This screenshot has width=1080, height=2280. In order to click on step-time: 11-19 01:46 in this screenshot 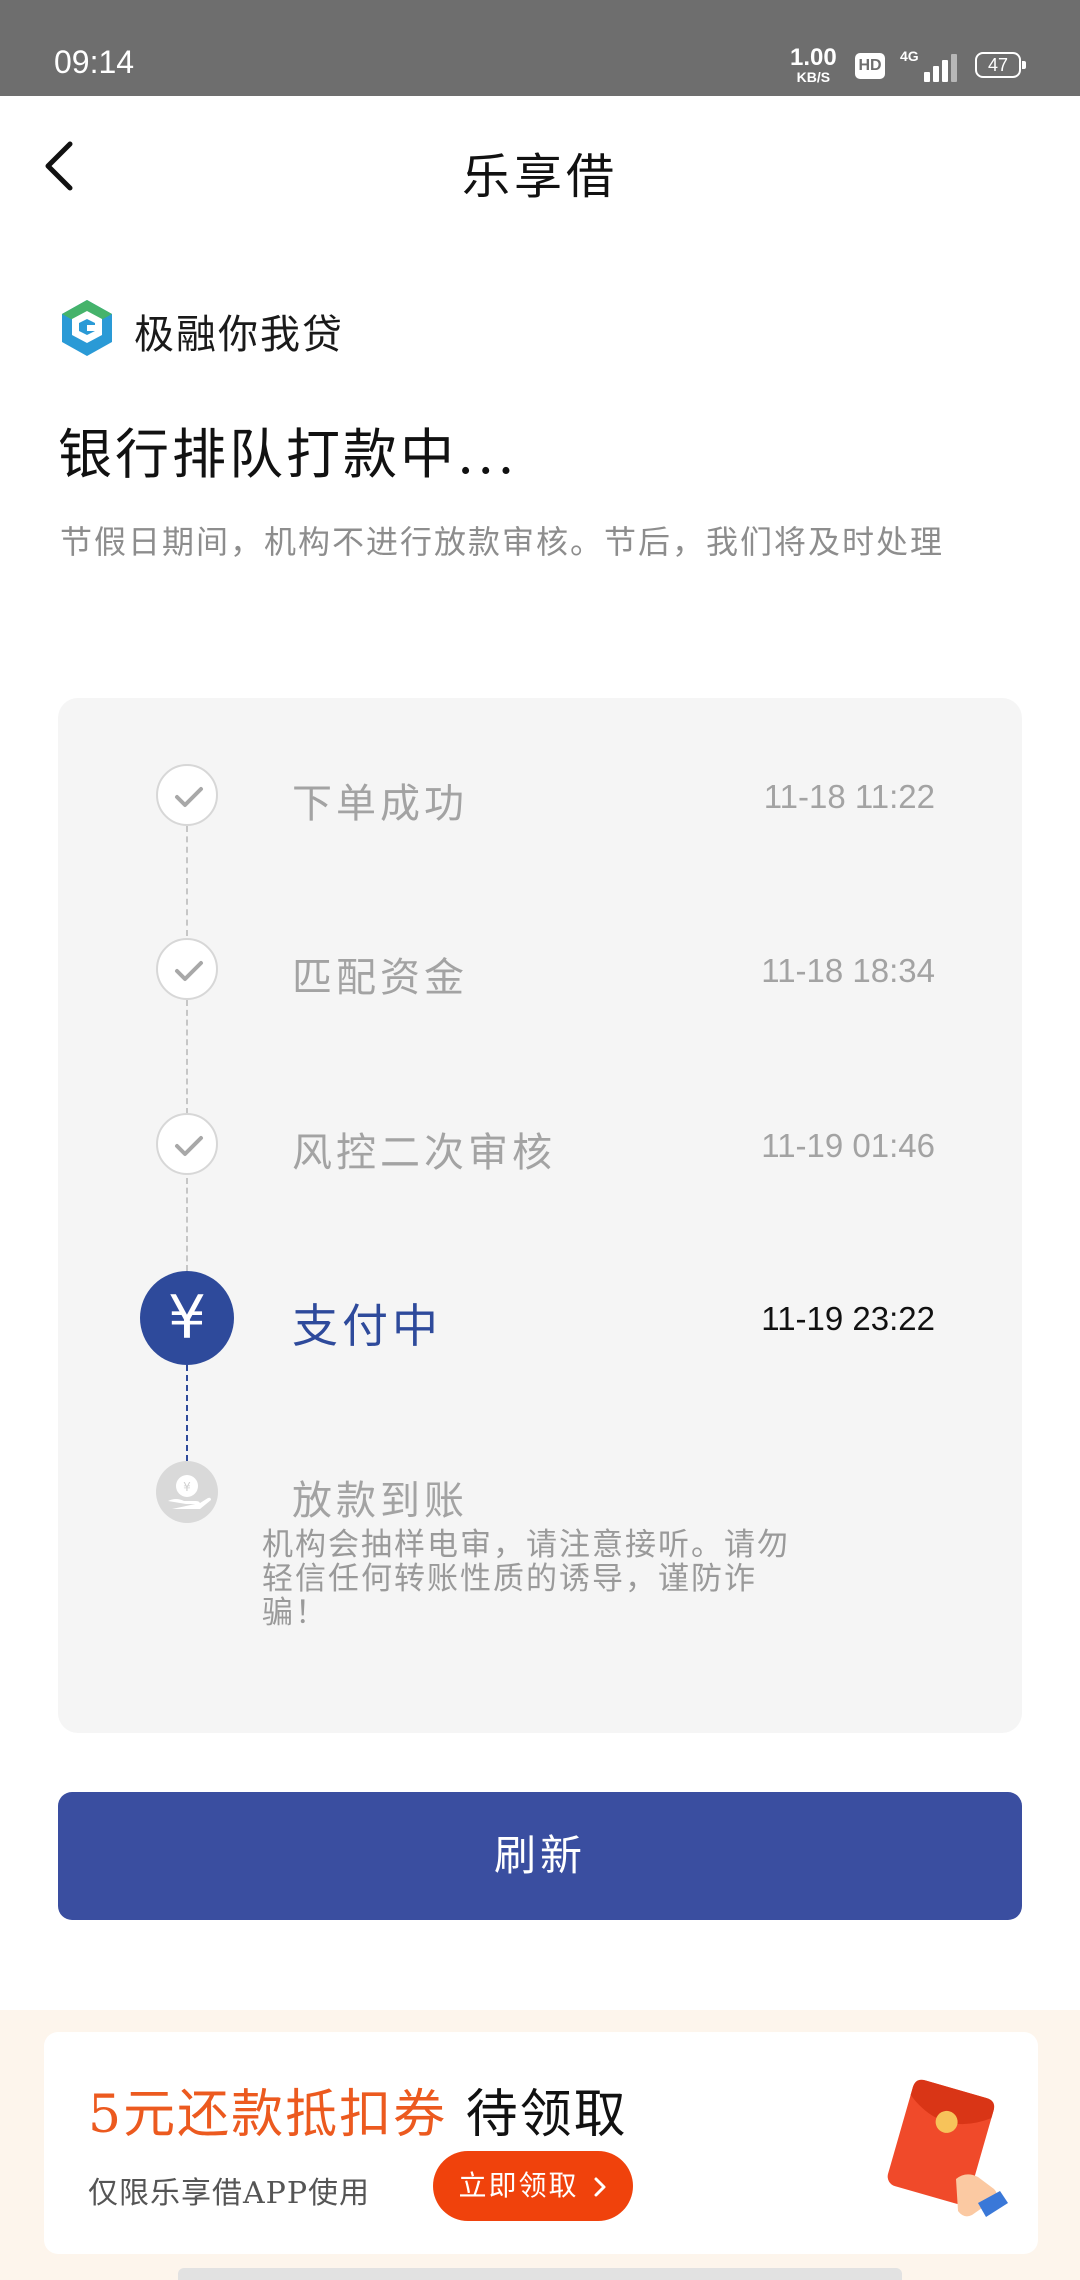, I will do `click(848, 1145)`.